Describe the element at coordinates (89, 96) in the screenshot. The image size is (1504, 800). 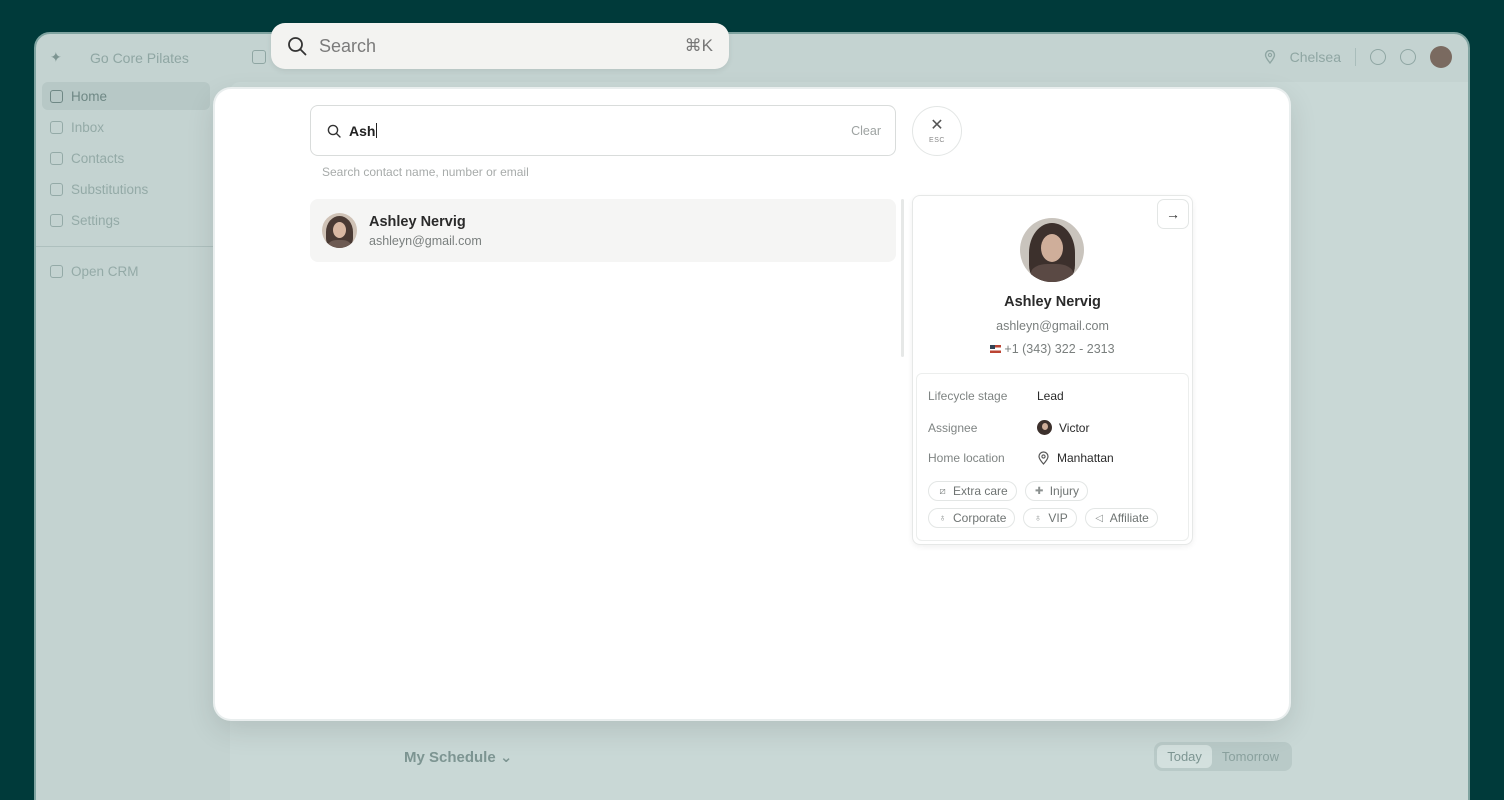
I see `sidebar-item-label: Home` at that location.